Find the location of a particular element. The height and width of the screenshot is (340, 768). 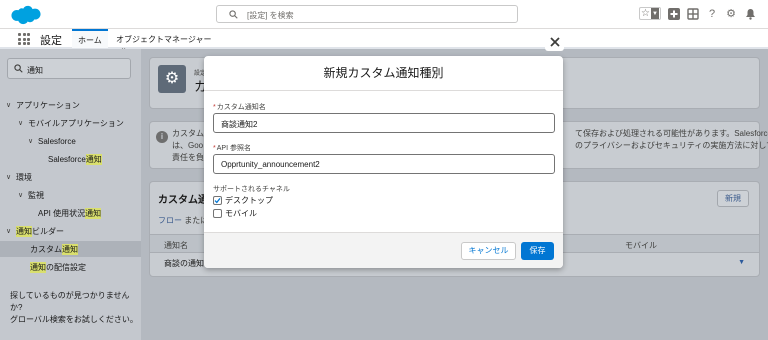

info-text-left-2: は、Goo is located at coordinates (188, 145).